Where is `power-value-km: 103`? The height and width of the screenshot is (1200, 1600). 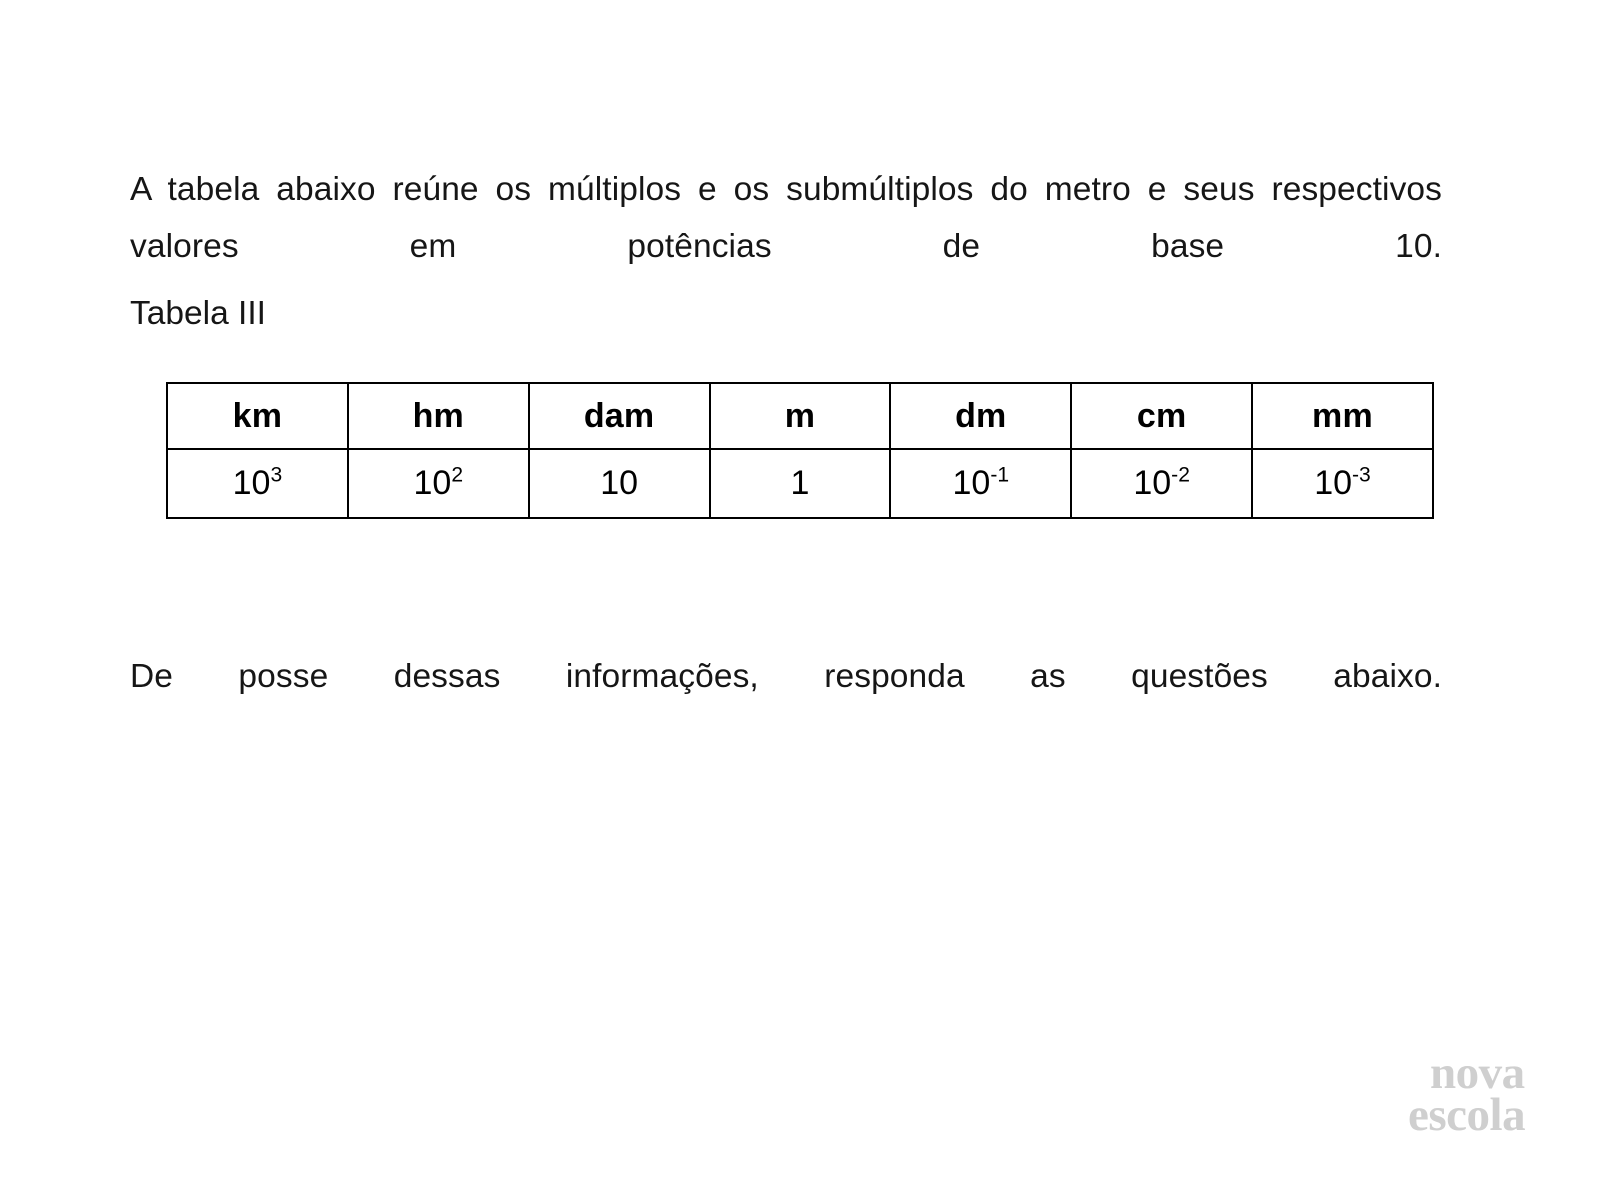 power-value-km: 103 is located at coordinates (258, 483).